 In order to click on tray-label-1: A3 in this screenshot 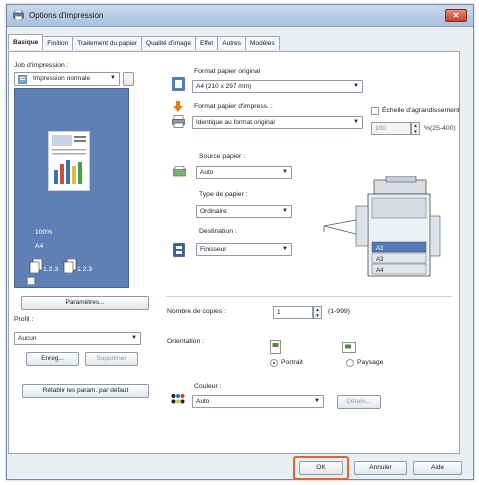, I will do `click(380, 249)`.